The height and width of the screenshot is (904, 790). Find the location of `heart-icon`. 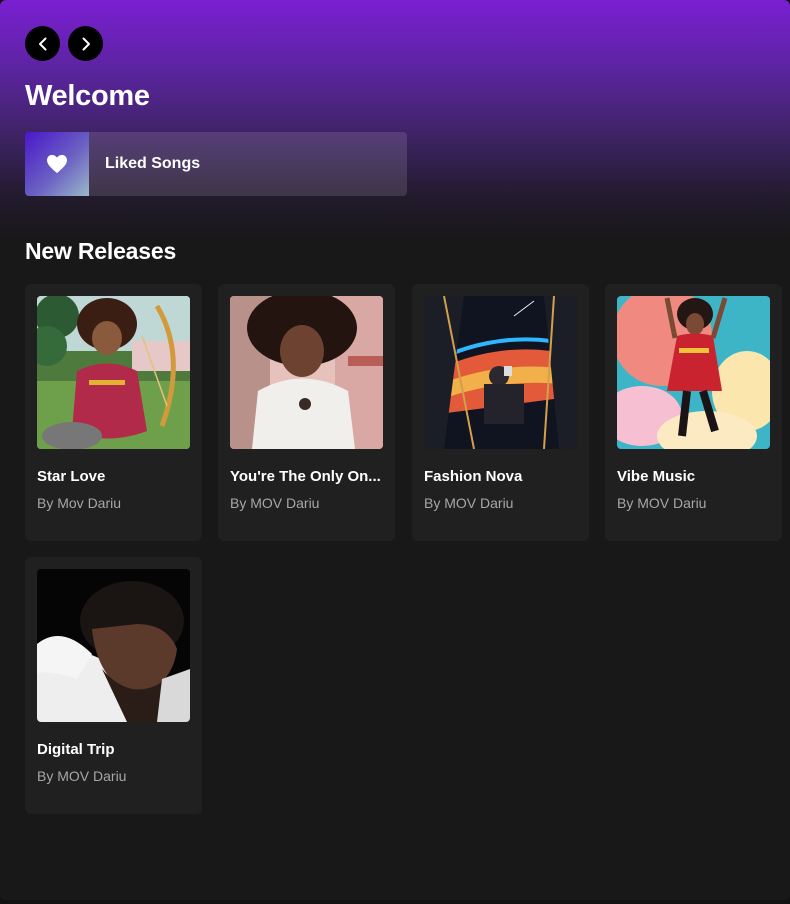

heart-icon is located at coordinates (57, 164).